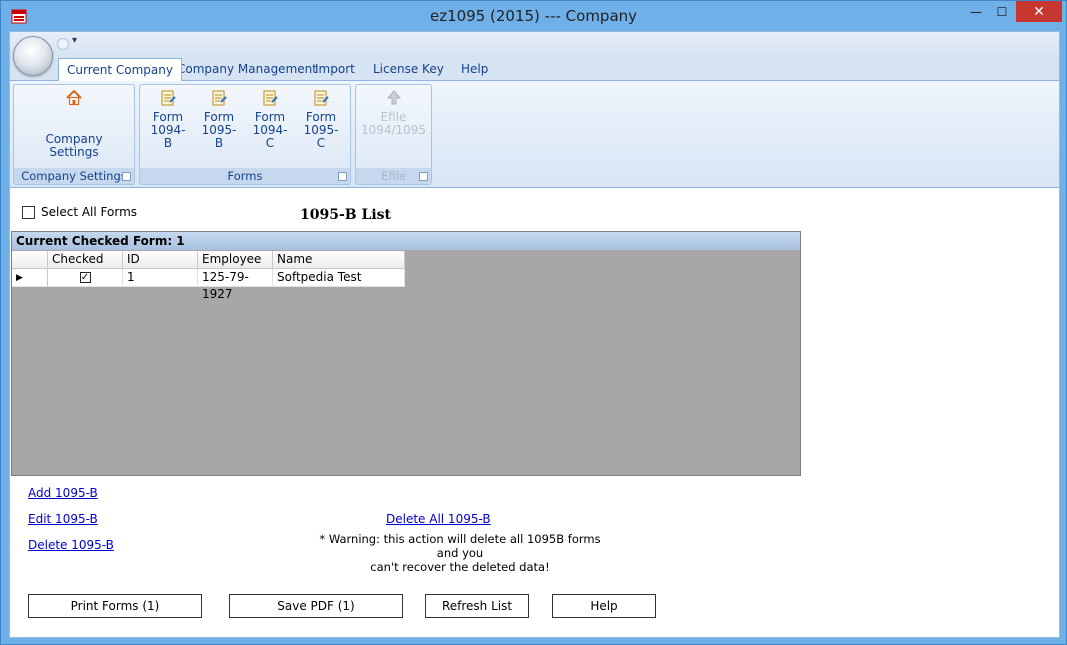 This screenshot has width=1067, height=645. Describe the element at coordinates (71, 545) in the screenshot. I see `delete-1095-b-link: Delete 1095-B` at that location.